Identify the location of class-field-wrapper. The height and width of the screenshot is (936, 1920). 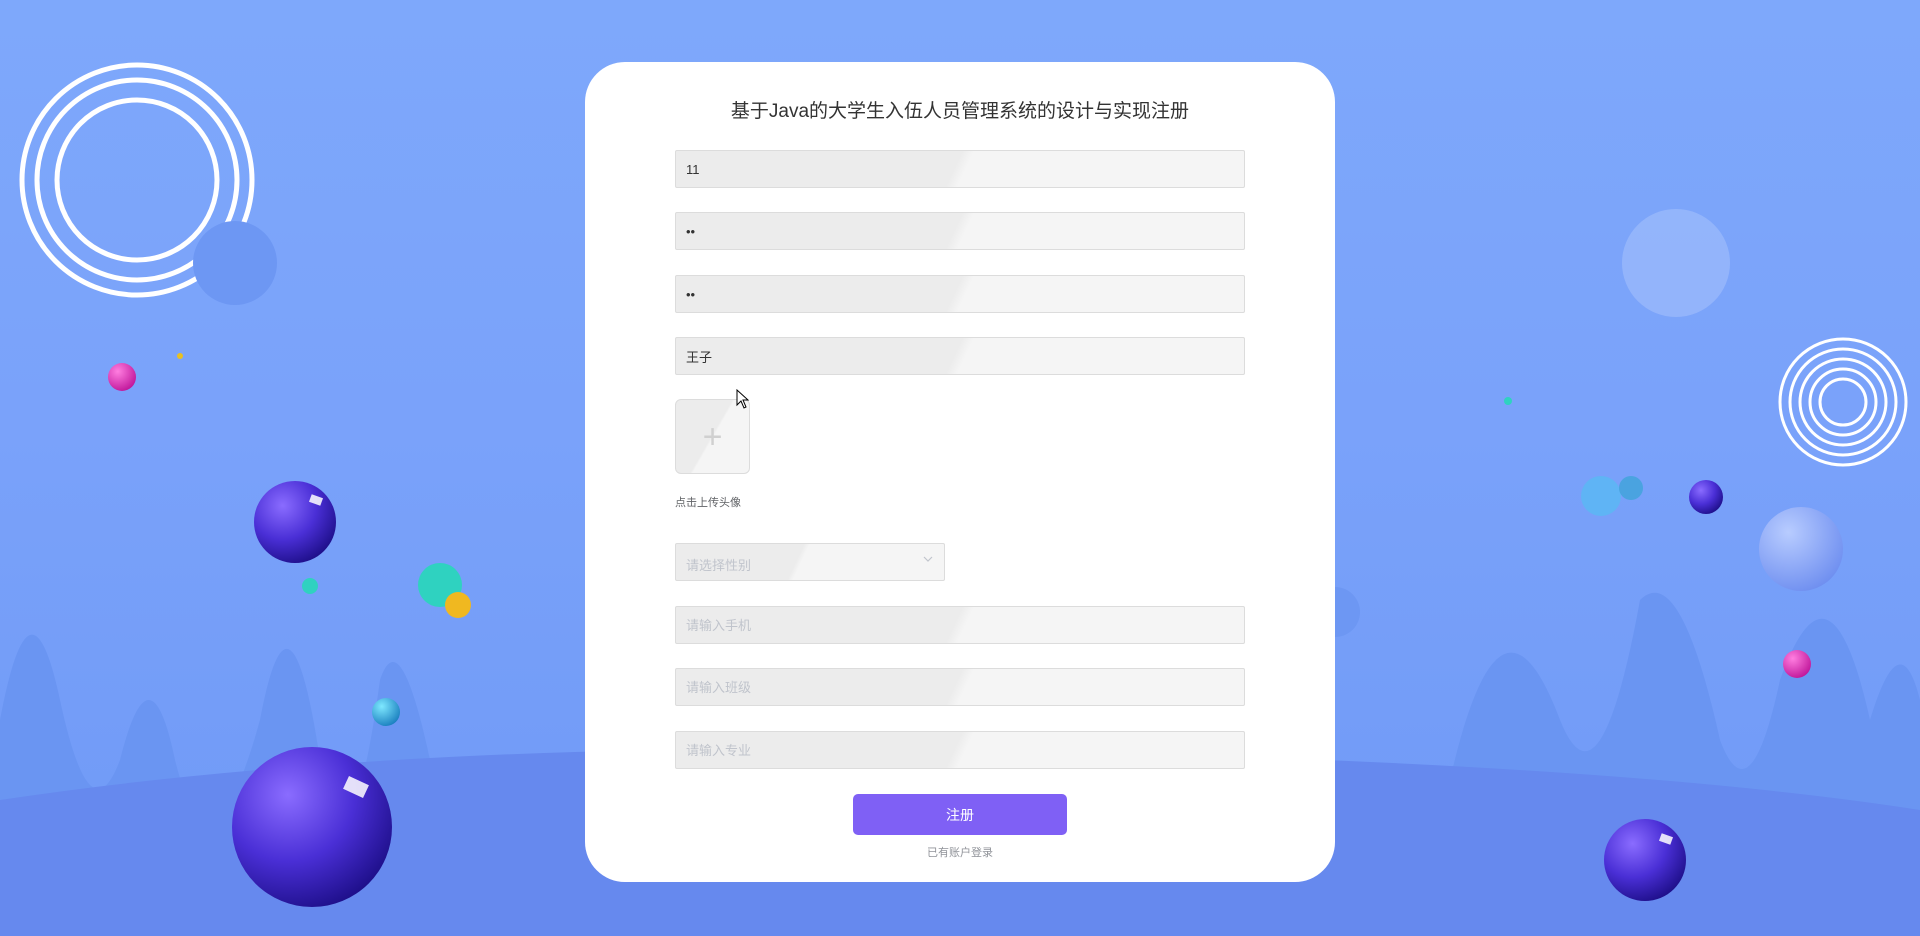
(960, 687).